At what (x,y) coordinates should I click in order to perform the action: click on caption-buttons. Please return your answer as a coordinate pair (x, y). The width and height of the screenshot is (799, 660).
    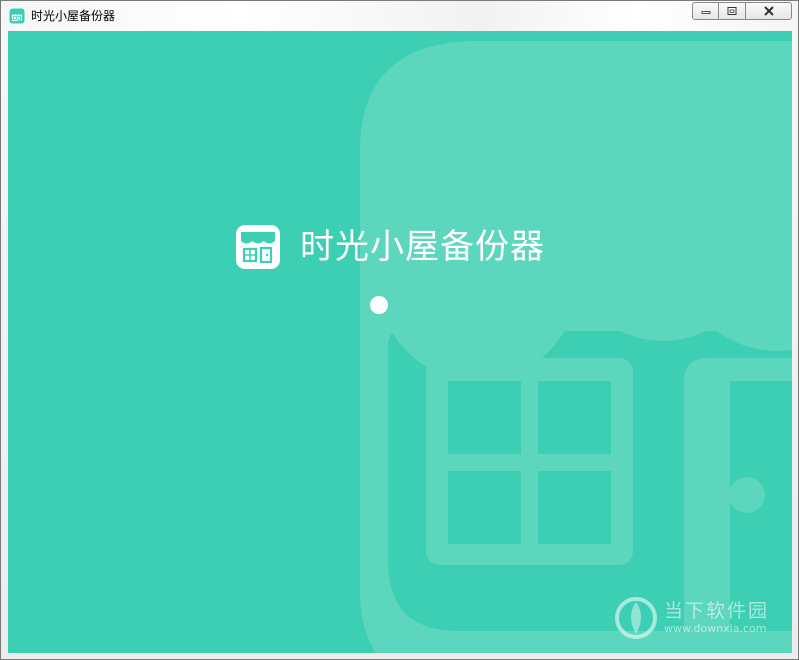
    Looking at the image, I should click on (742, 11).